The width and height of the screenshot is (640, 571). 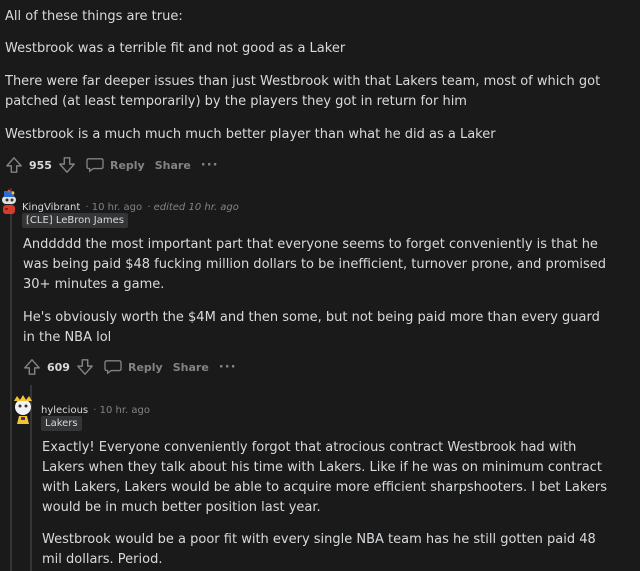 What do you see at coordinates (75, 220) in the screenshot?
I see `user-flair: [CLE] LeBron James` at bounding box center [75, 220].